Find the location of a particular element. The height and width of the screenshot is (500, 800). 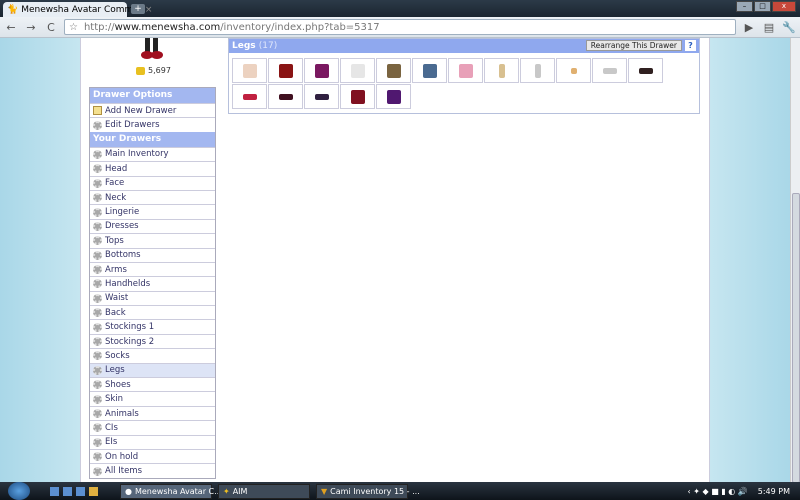

edit-drawers-link: Edit Drawers is located at coordinates (152, 124).